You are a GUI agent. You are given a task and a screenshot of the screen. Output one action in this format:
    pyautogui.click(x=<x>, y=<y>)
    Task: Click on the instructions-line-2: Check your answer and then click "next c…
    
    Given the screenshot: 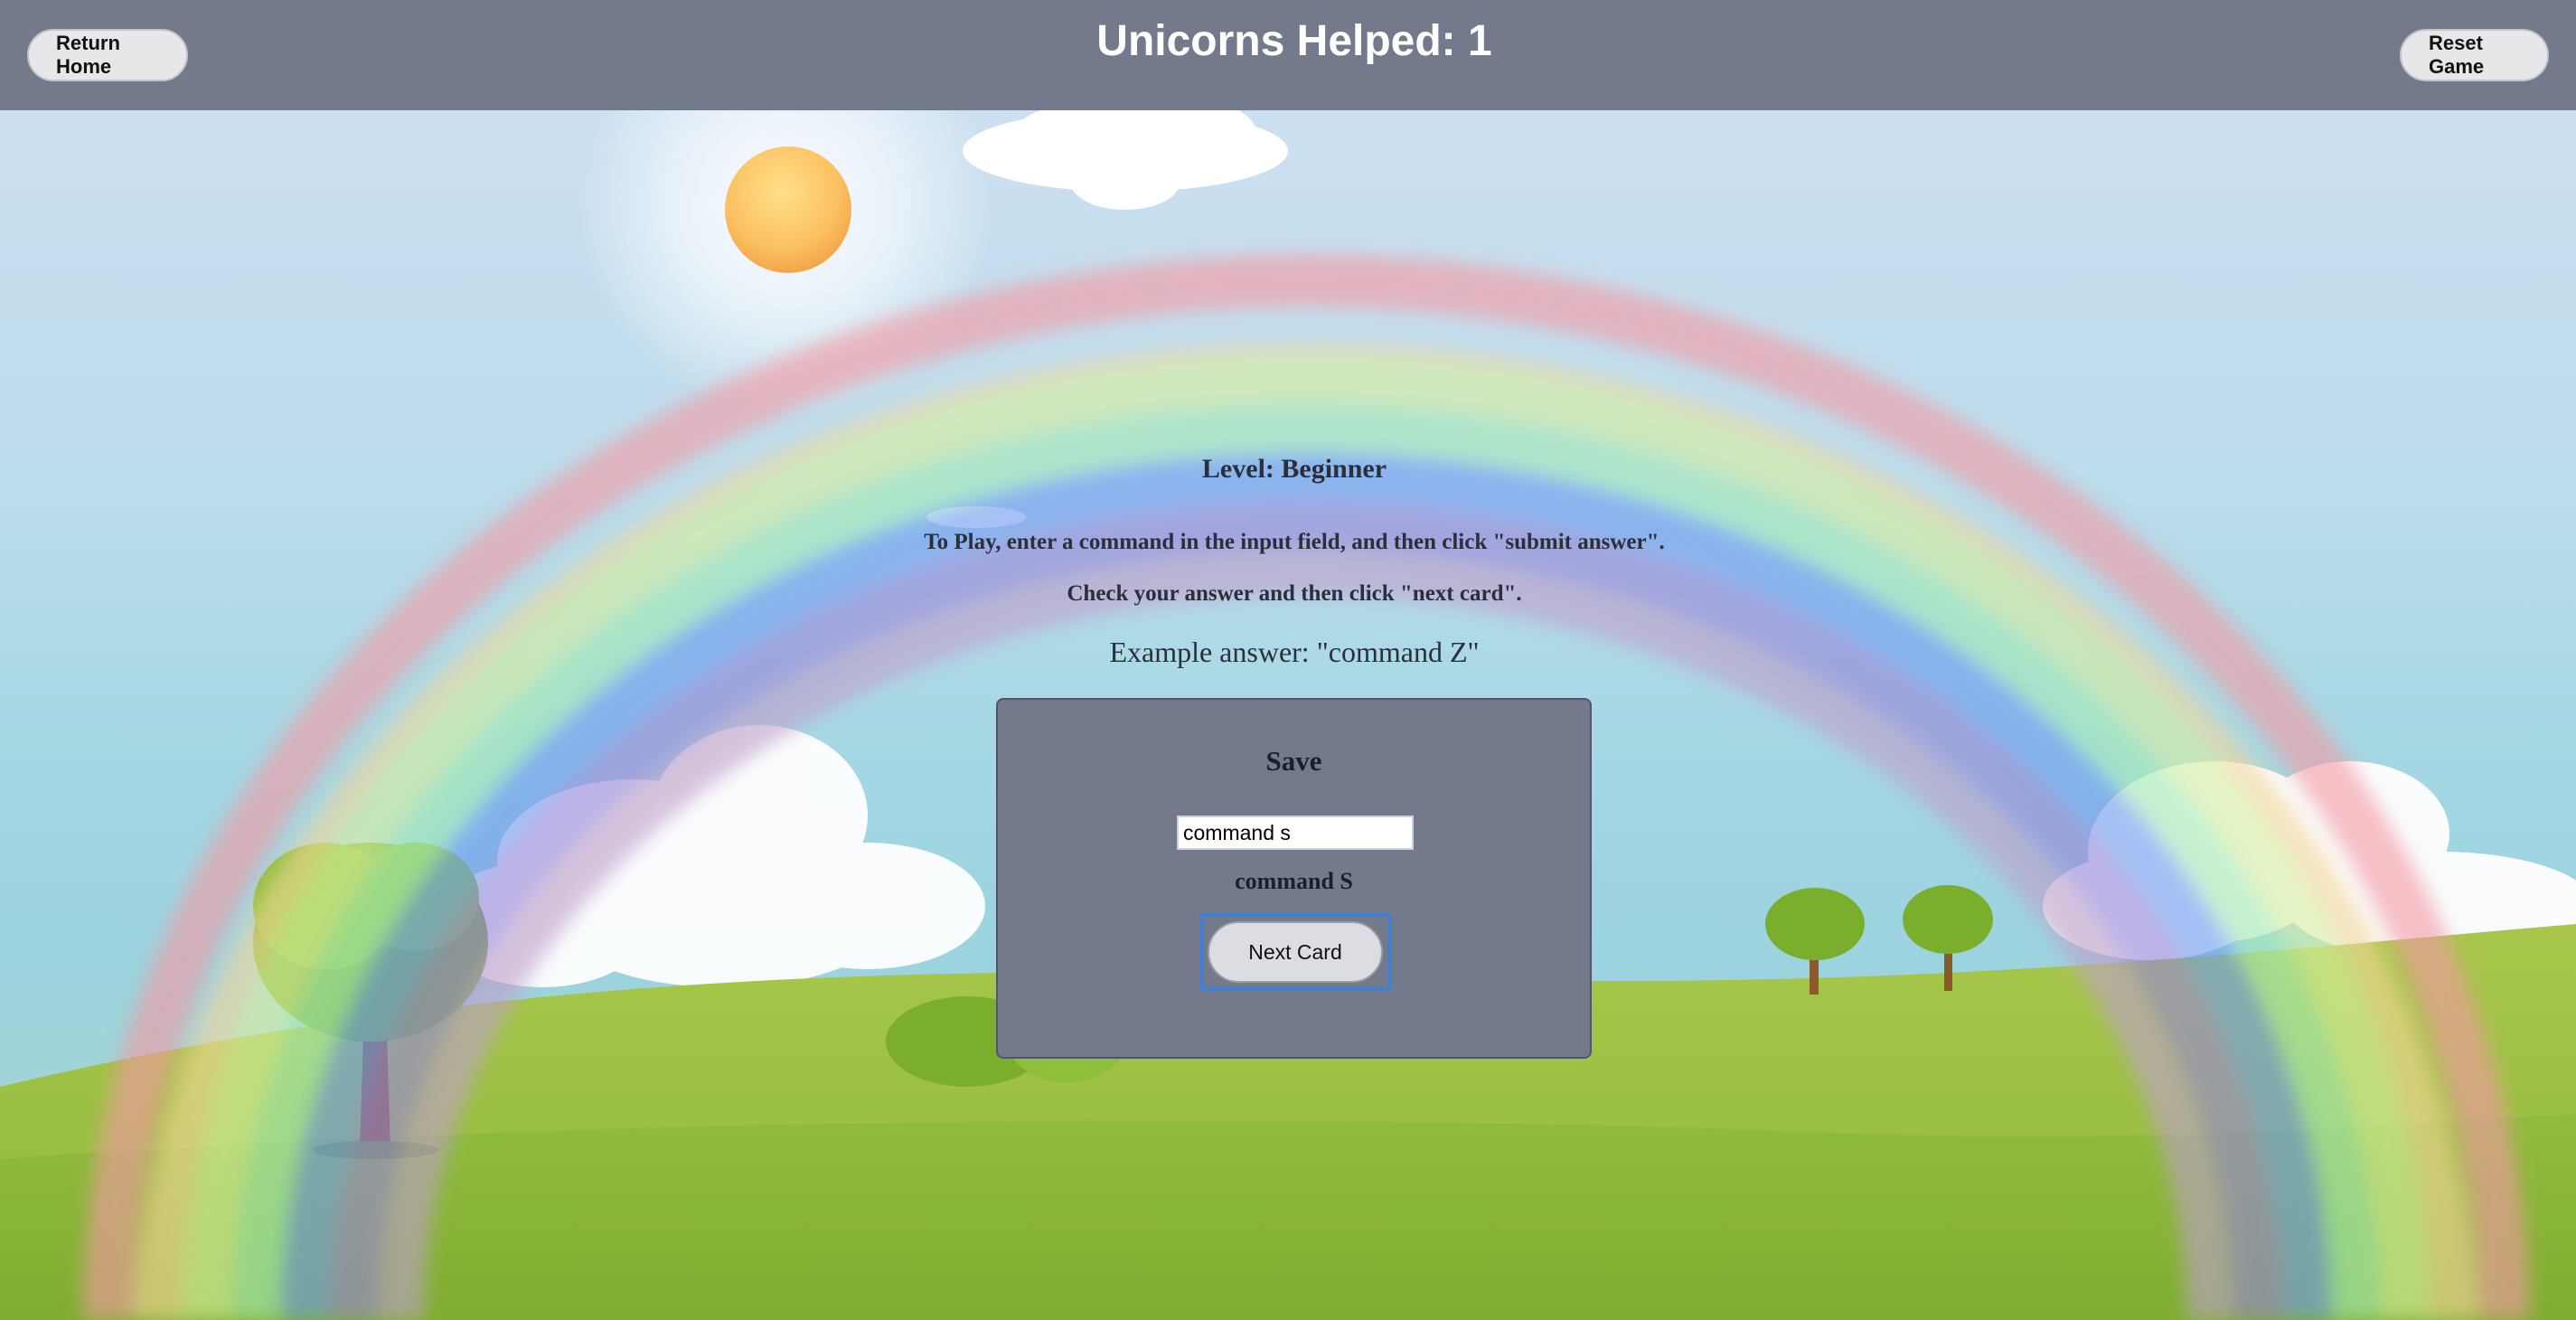 What is the action you would take?
    pyautogui.click(x=1294, y=593)
    